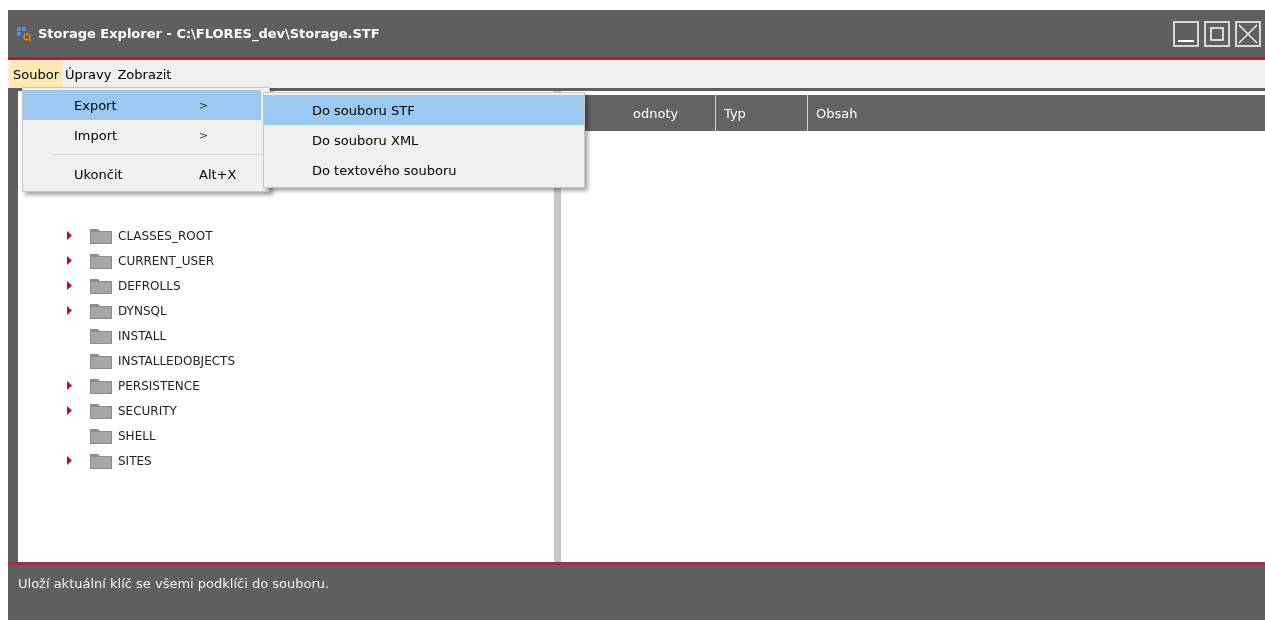 This screenshot has height=620, width=1265. What do you see at coordinates (674, 113) in the screenshot?
I see `column-header: odnoty` at bounding box center [674, 113].